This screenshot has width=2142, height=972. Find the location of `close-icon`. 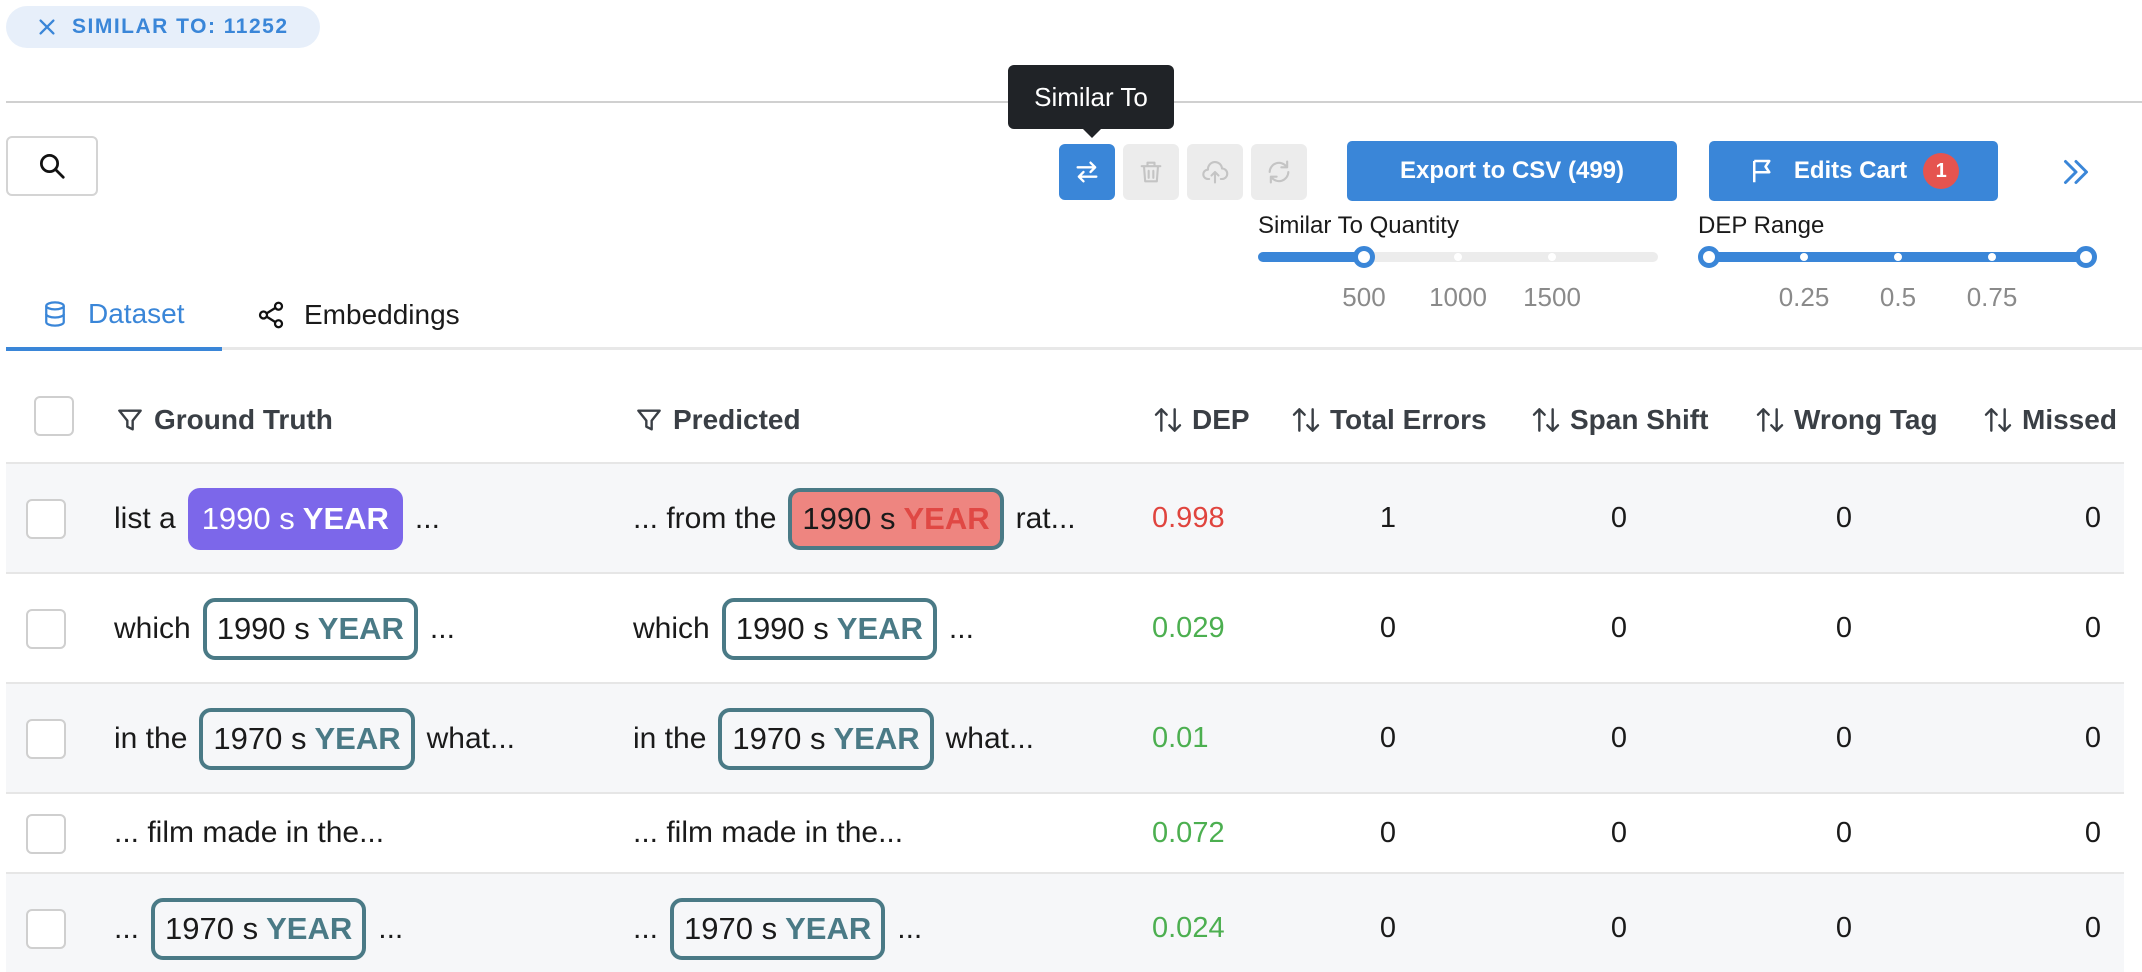

close-icon is located at coordinates (47, 27).